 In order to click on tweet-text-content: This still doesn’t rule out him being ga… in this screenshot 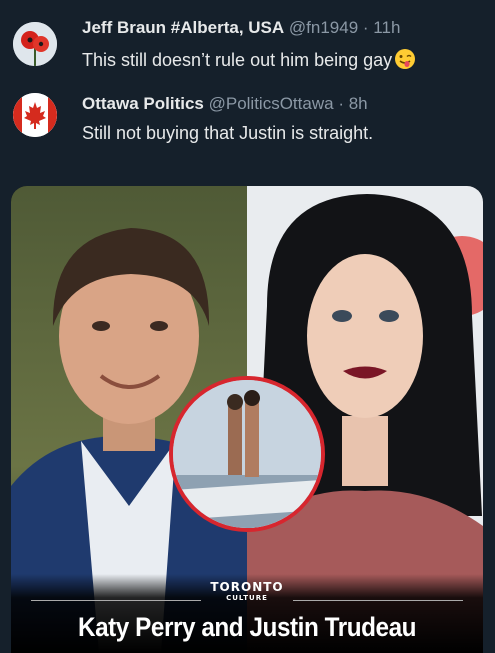, I will do `click(237, 60)`.